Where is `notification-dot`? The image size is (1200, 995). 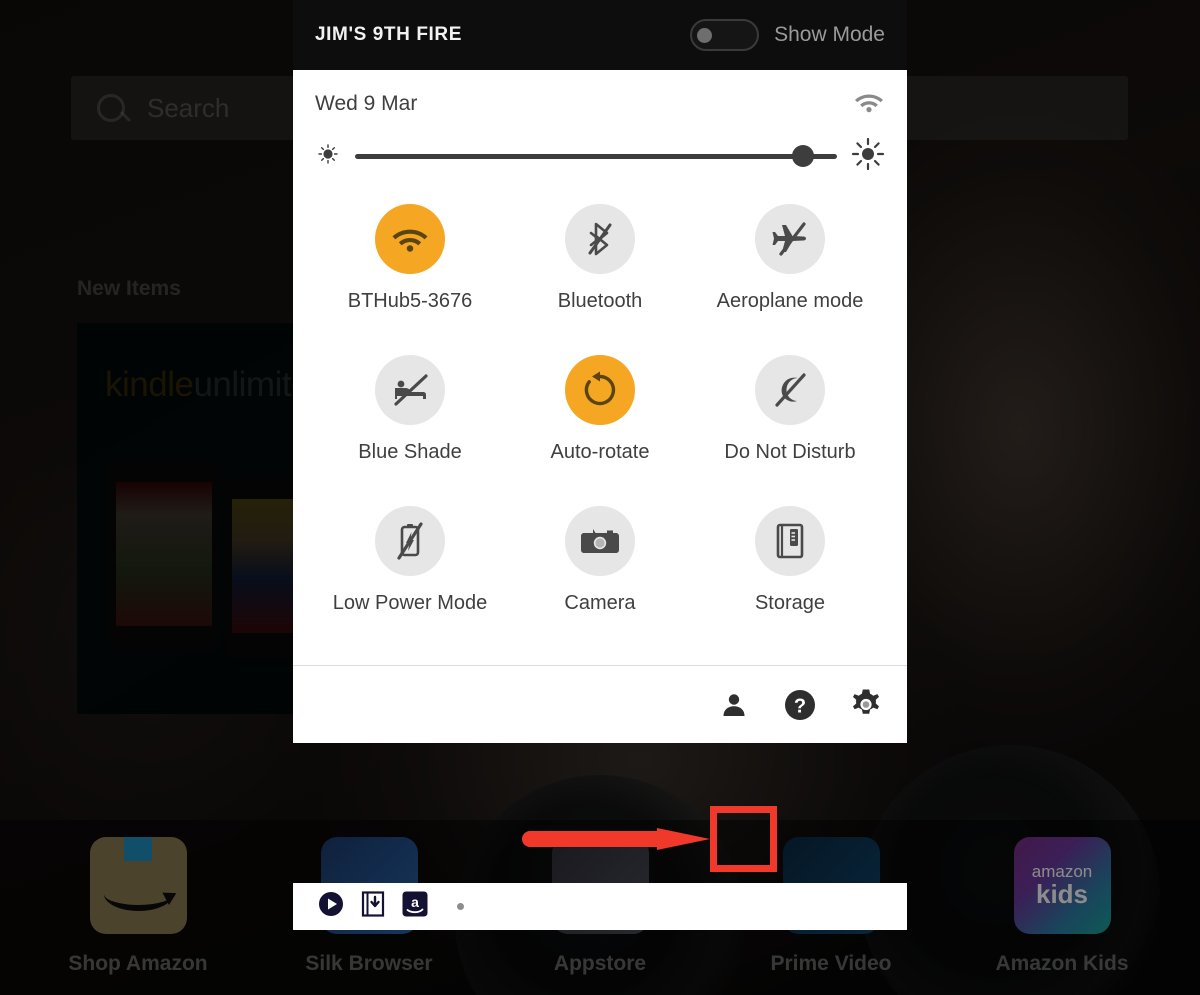
notification-dot is located at coordinates (460, 906).